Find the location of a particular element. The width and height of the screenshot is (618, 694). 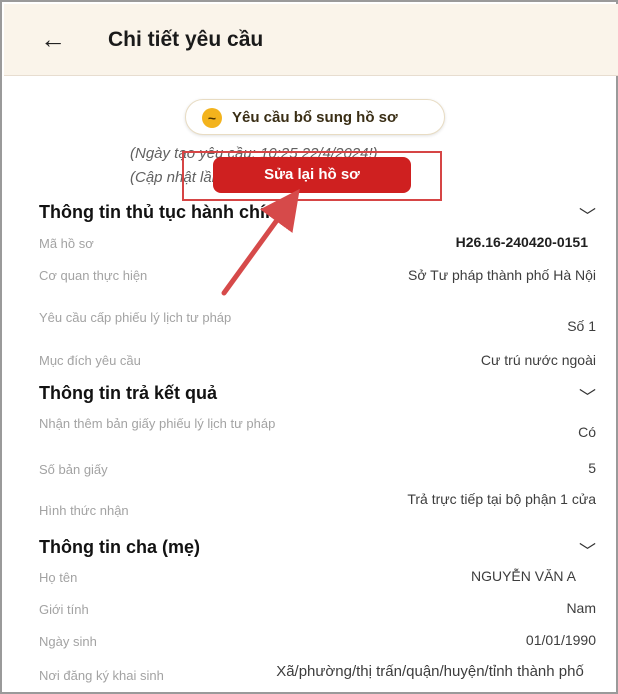

row-label: Hình thức nhận is located at coordinates (84, 510).